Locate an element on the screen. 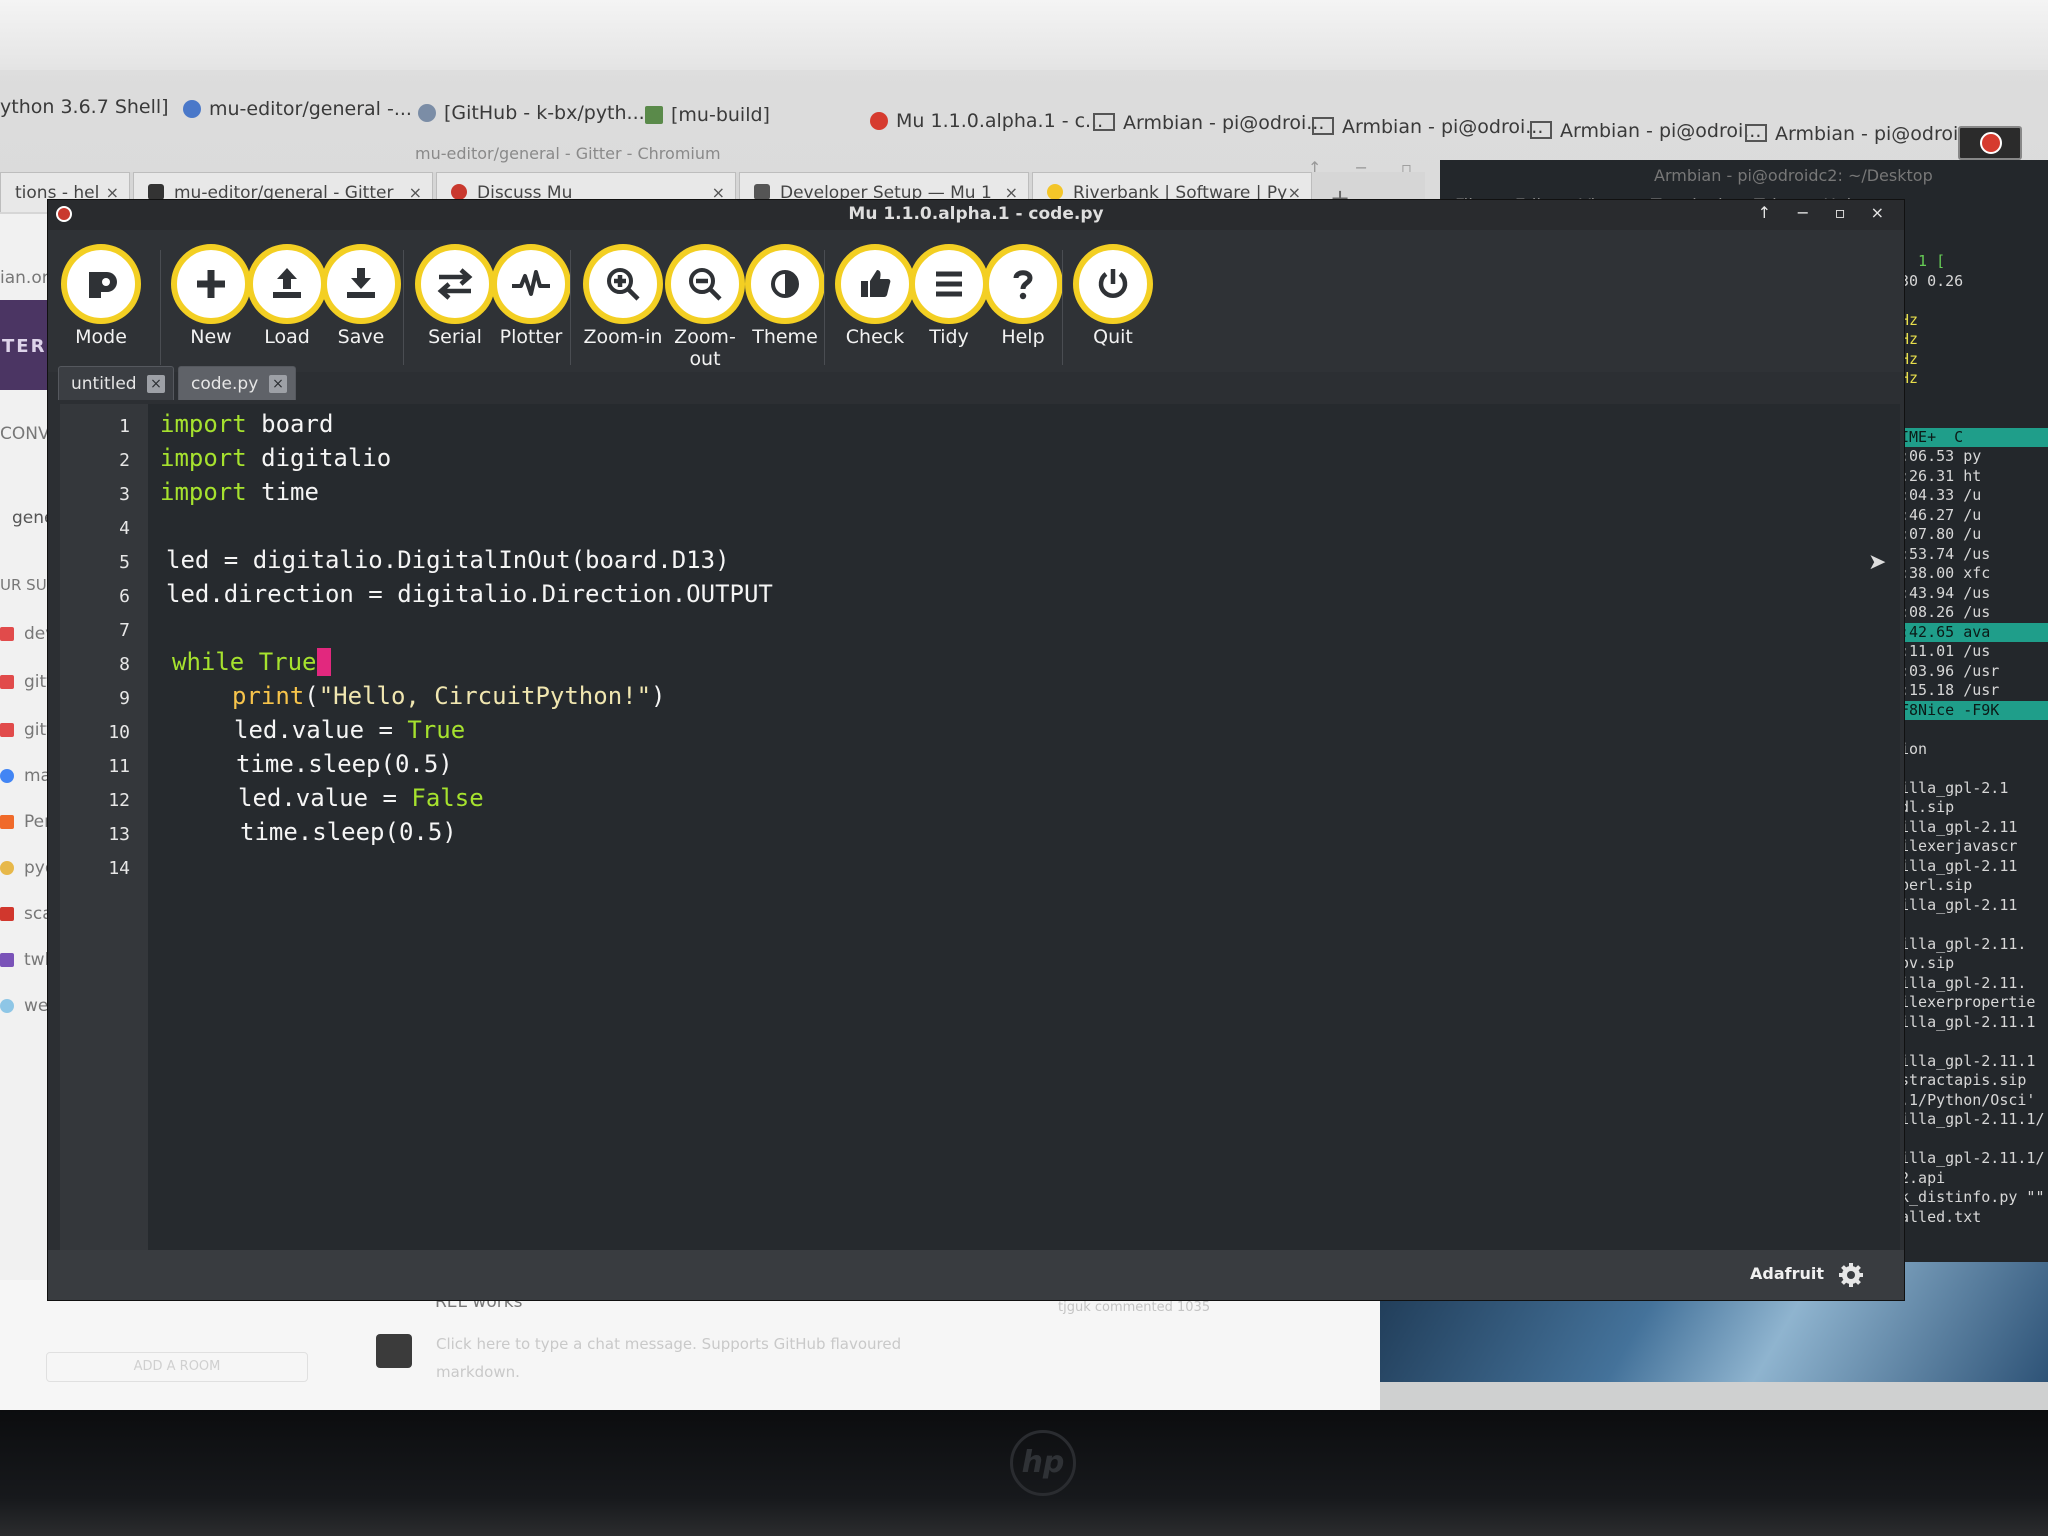 This screenshot has height=1536, width=2048. code-token: led.value = is located at coordinates (325, 798).